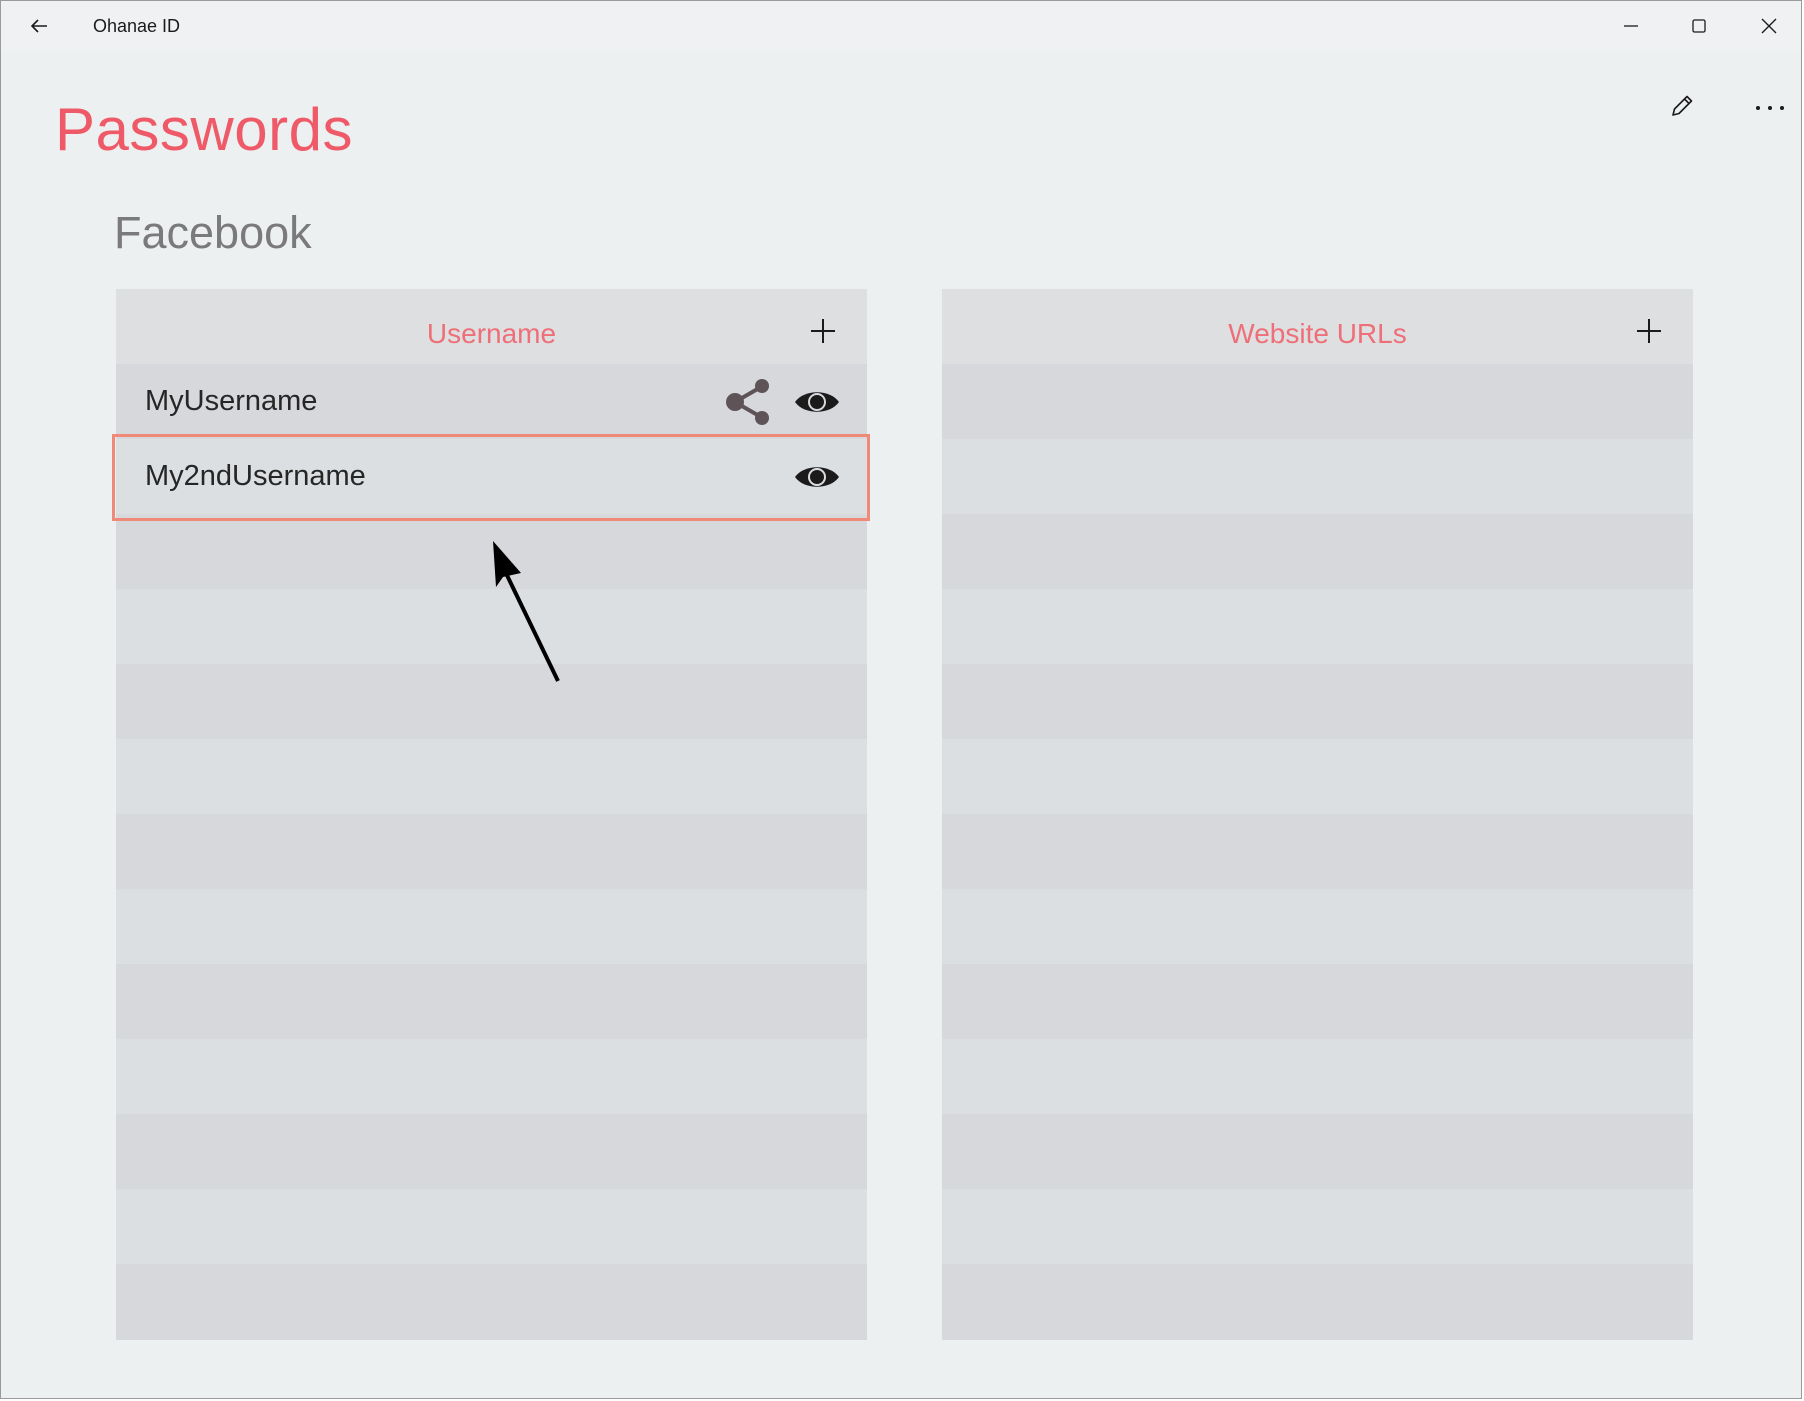  What do you see at coordinates (1317, 326) in the screenshot?
I see `website-panel-header: Website URLs` at bounding box center [1317, 326].